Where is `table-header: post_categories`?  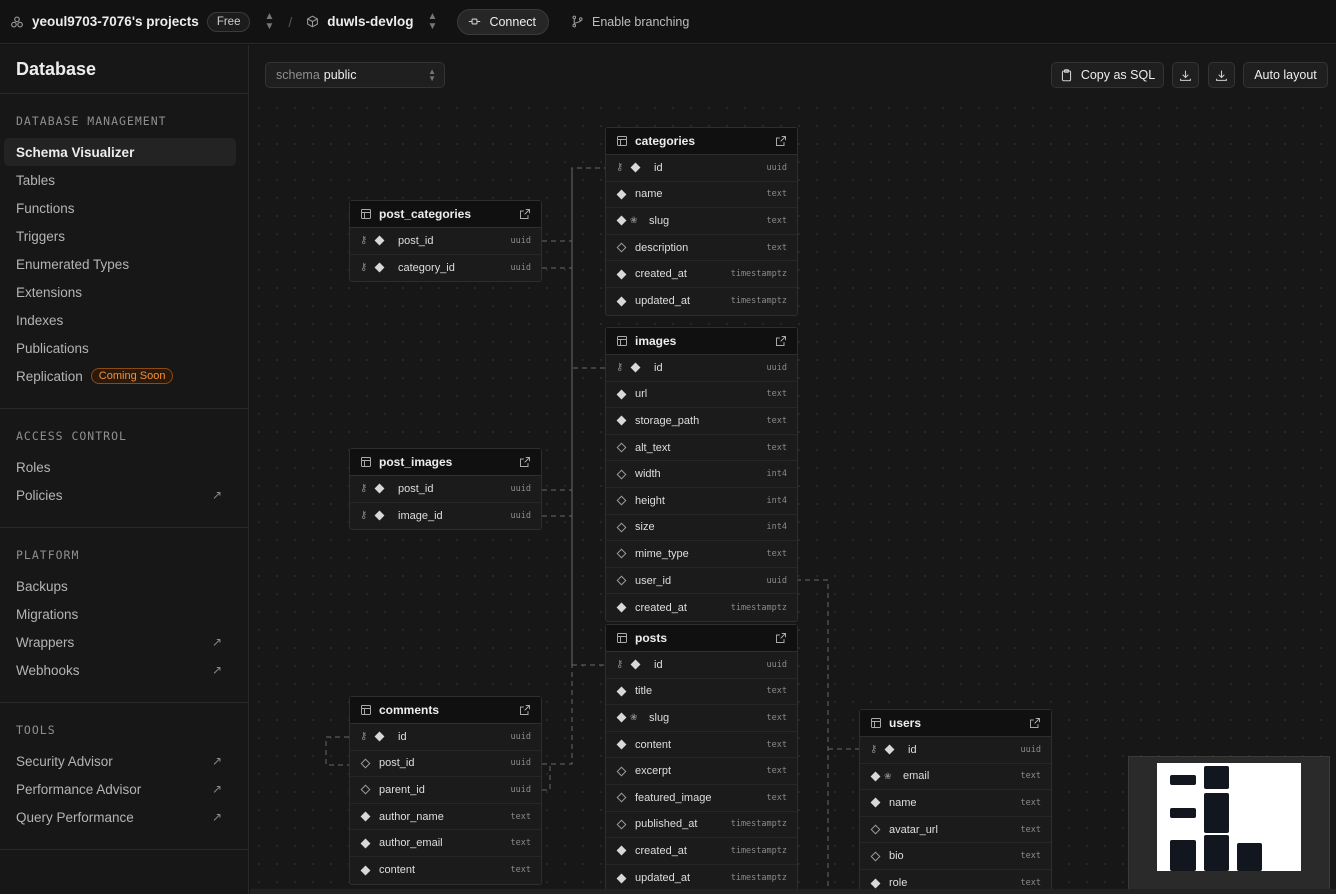 table-header: post_categories is located at coordinates (445, 214).